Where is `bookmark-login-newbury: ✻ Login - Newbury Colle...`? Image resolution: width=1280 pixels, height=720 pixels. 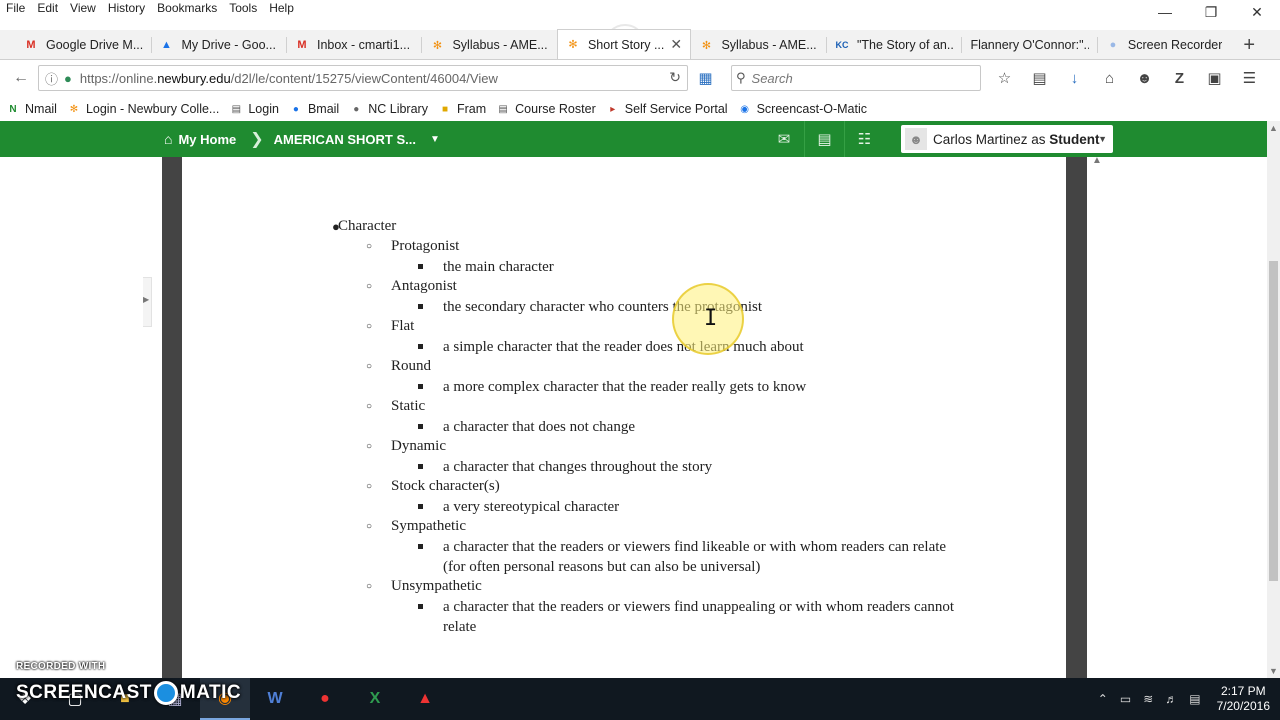 bookmark-login-newbury: ✻ Login - Newbury Colle... is located at coordinates (143, 109).